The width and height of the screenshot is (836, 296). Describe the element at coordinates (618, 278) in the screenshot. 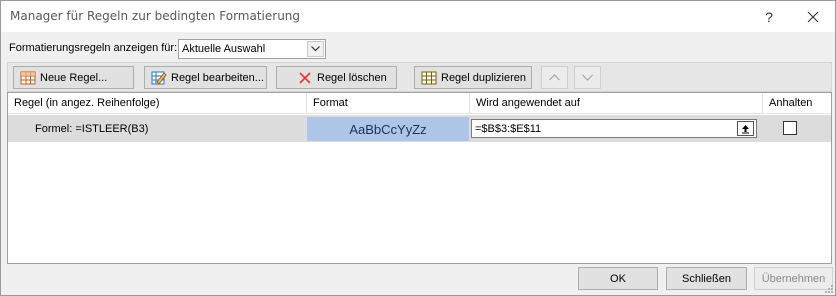

I see `ok-button: OK` at that location.